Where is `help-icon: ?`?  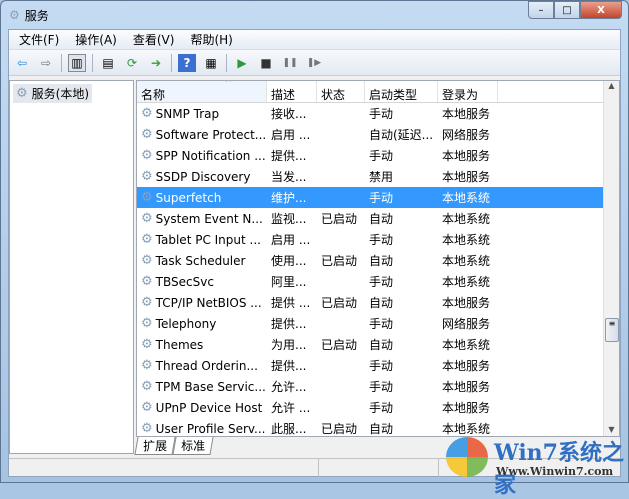 help-icon: ? is located at coordinates (187, 62).